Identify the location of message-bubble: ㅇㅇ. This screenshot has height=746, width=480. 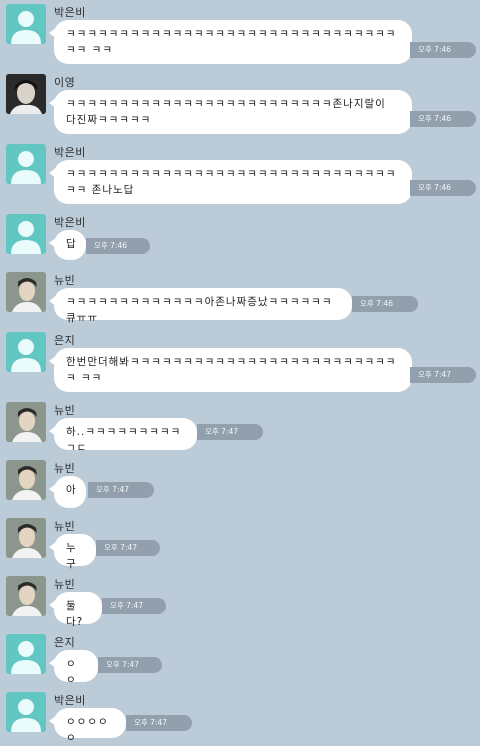
(73, 668).